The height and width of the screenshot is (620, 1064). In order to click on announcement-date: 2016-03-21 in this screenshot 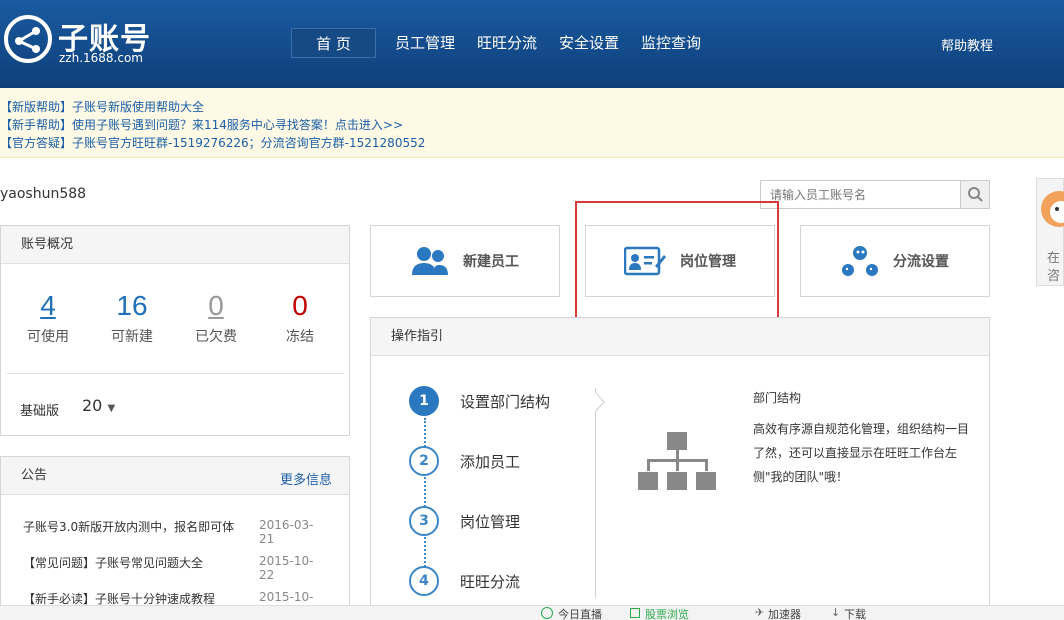, I will do `click(286, 532)`.